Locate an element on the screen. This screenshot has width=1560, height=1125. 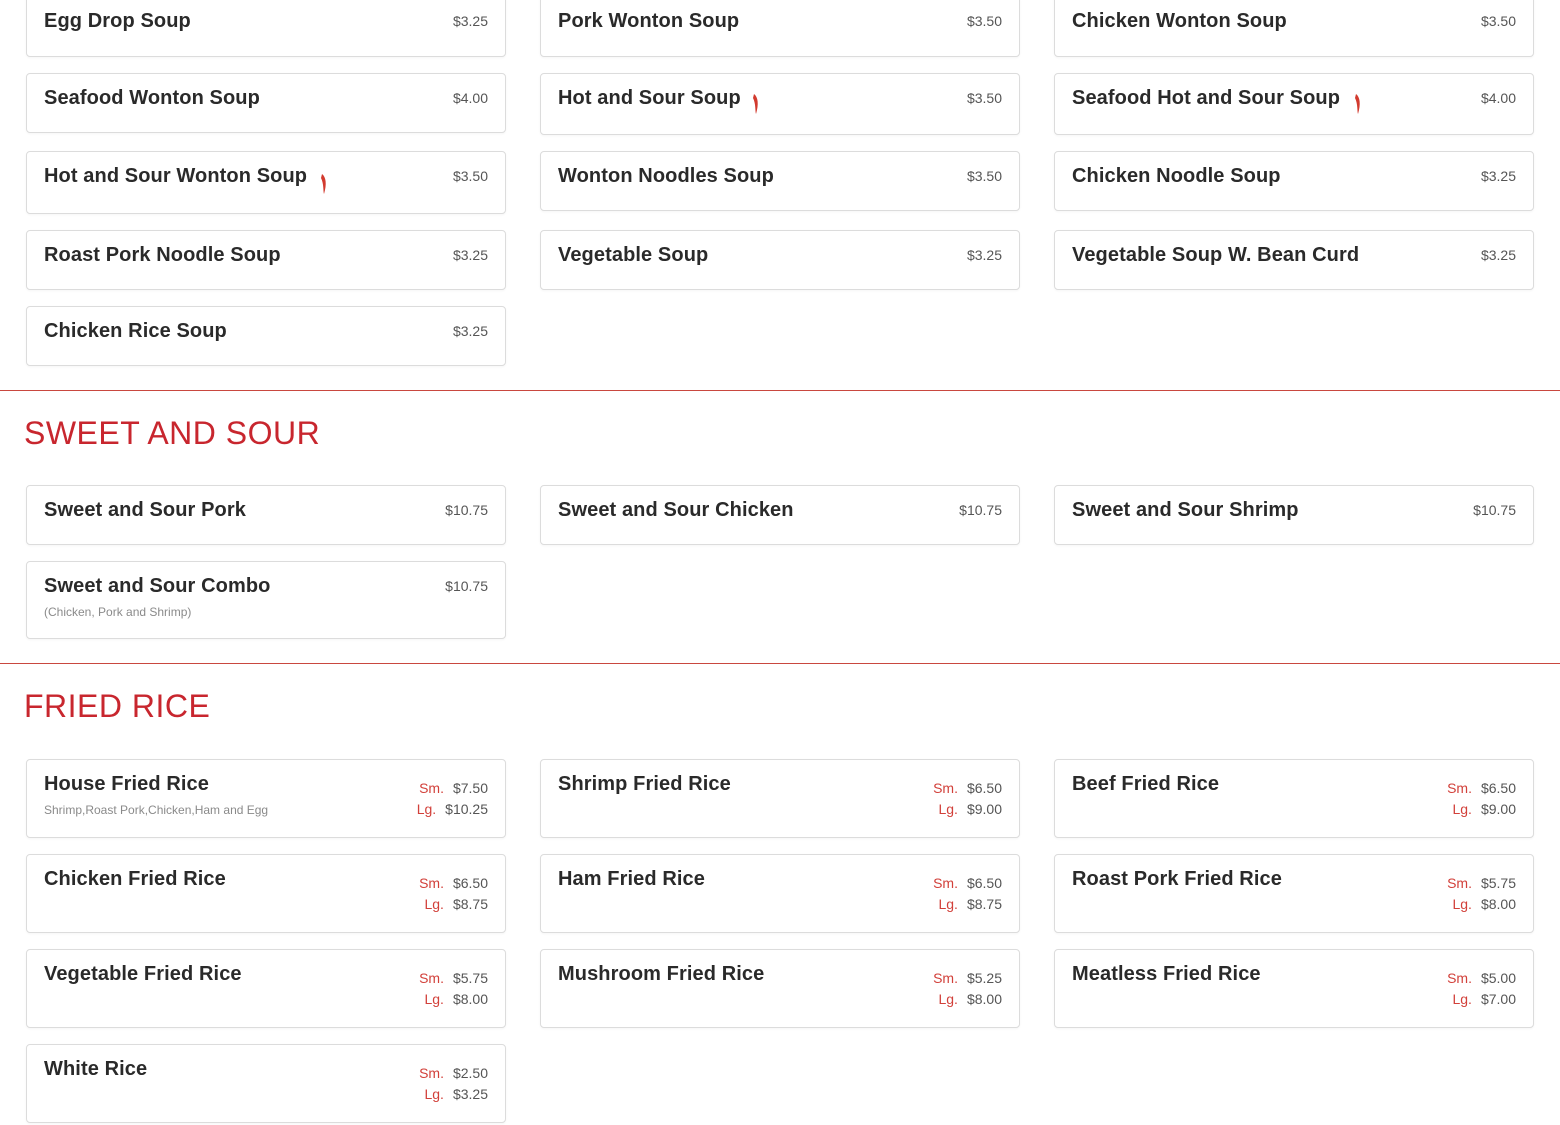
menu-item-card: Vegetable Soup $3.25 is located at coordinates (780, 260).